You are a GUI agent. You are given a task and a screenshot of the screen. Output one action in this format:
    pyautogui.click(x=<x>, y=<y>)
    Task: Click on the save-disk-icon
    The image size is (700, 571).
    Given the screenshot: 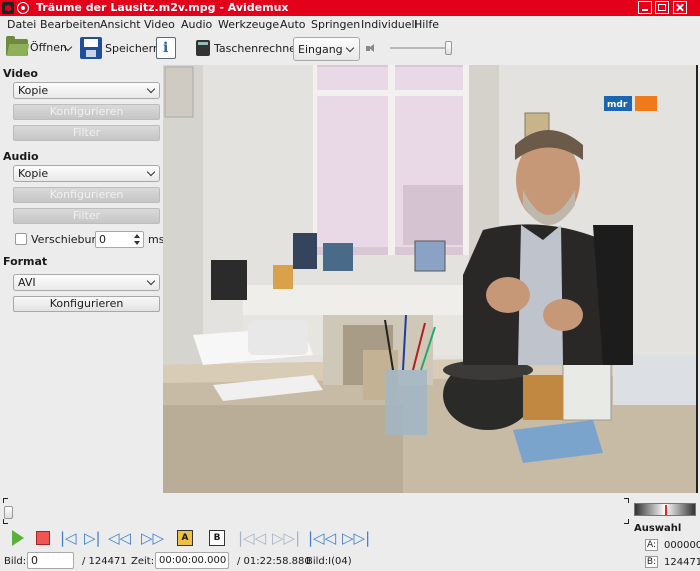 What is the action you would take?
    pyautogui.click(x=91, y=48)
    